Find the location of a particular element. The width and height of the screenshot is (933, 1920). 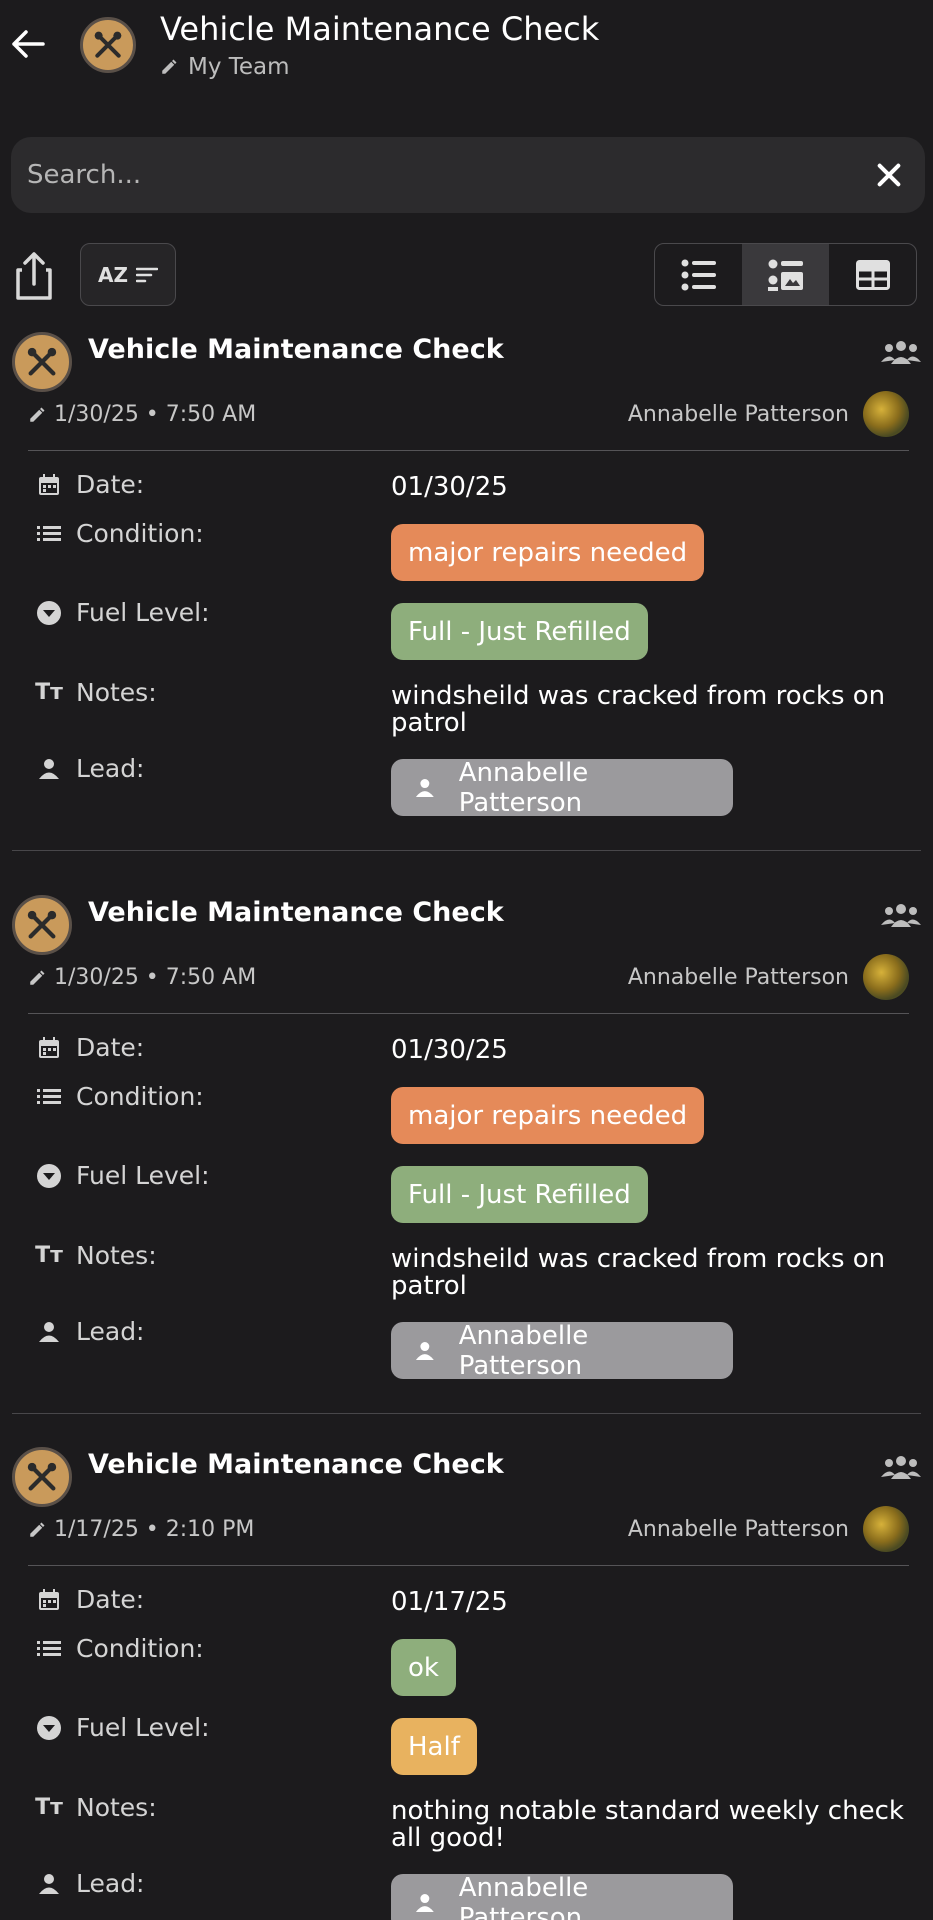

table-view-button is located at coordinates (872, 274).